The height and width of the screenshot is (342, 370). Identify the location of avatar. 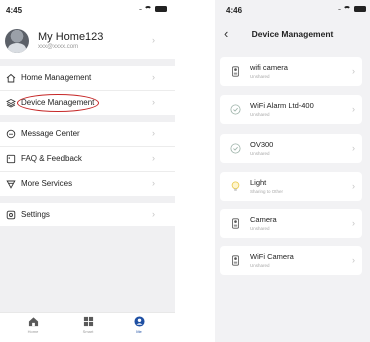
(17, 41).